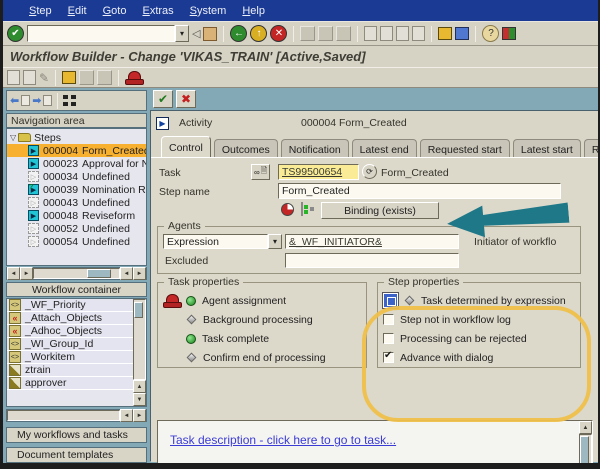  I want to click on container-element-row: approver, so click(70, 383).